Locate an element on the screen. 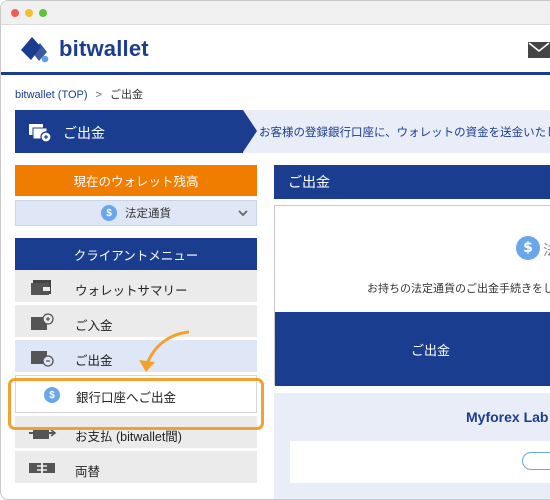 The image size is (550, 500). main-heading: ご出金 is located at coordinates (412, 182).